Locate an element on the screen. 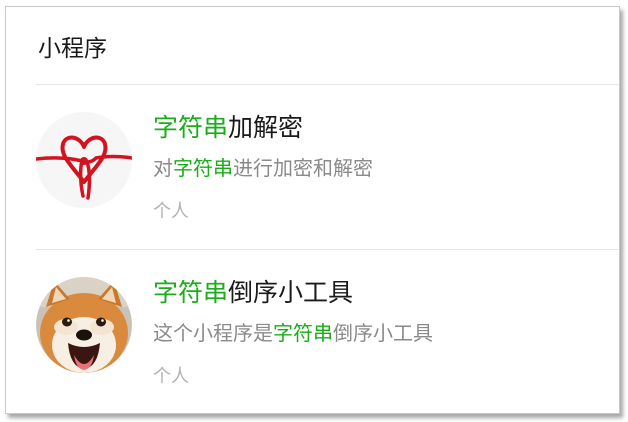  mini-program-name: 字符串加解密 is located at coordinates (228, 128).